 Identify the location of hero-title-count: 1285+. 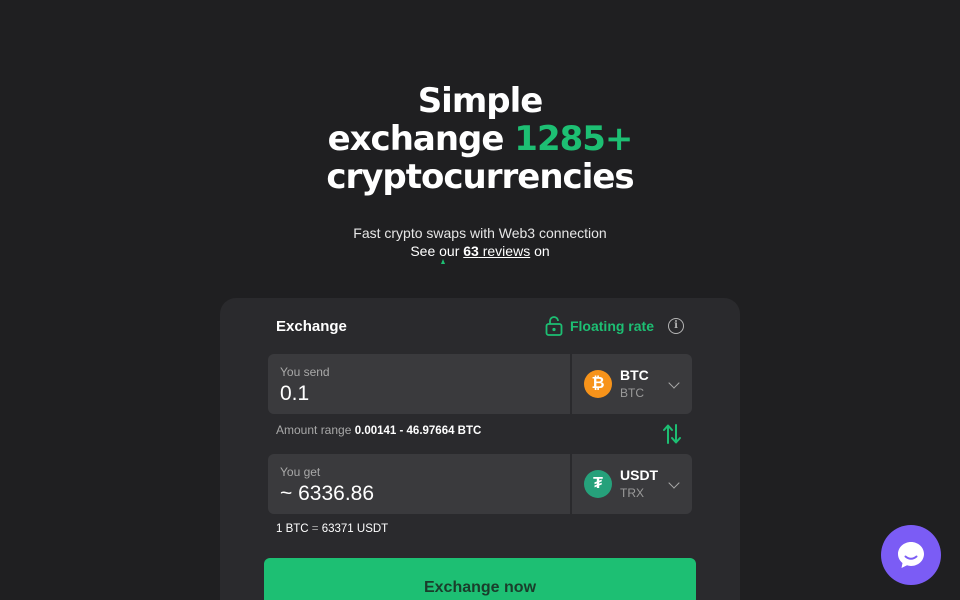
(573, 139).